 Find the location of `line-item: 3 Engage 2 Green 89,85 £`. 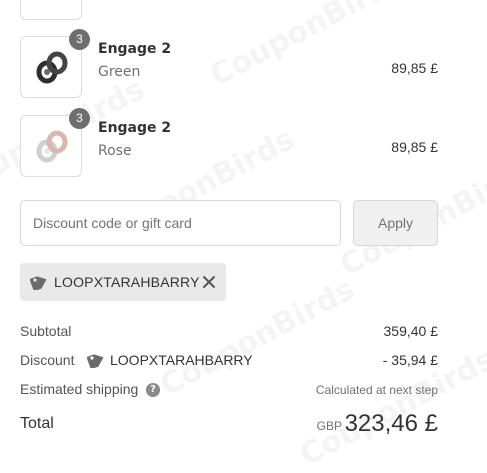

line-item: 3 Engage 2 Green 89,85 £ is located at coordinates (229, 64).